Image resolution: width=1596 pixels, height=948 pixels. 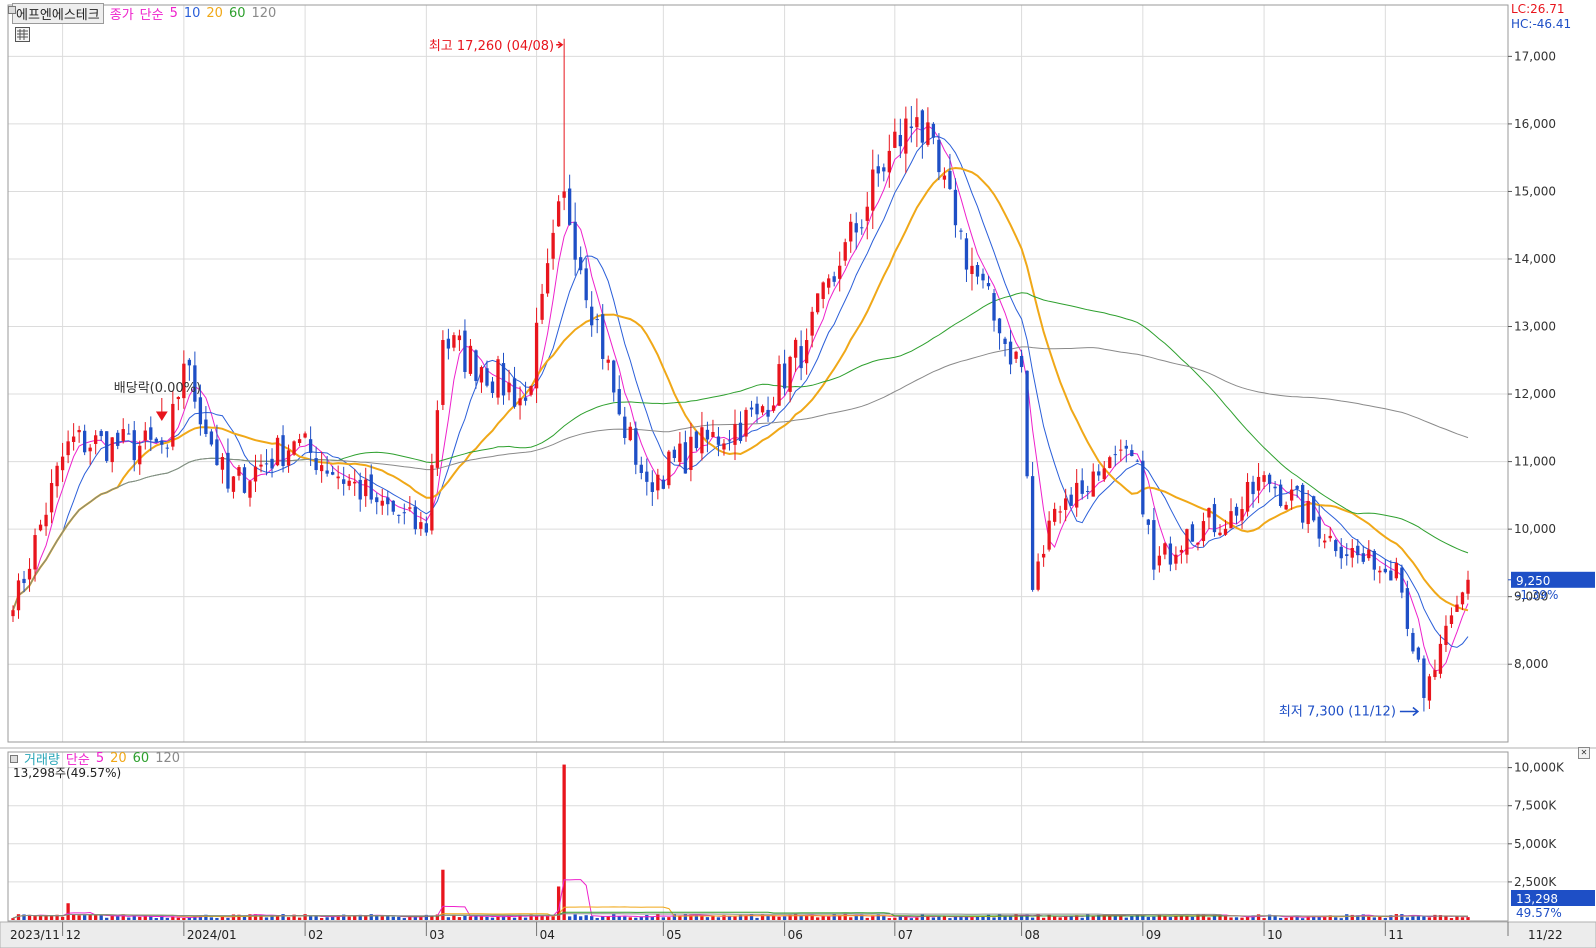 What do you see at coordinates (67, 773) in the screenshot?
I see `volume-summary: 13,298주(49.57%)` at bounding box center [67, 773].